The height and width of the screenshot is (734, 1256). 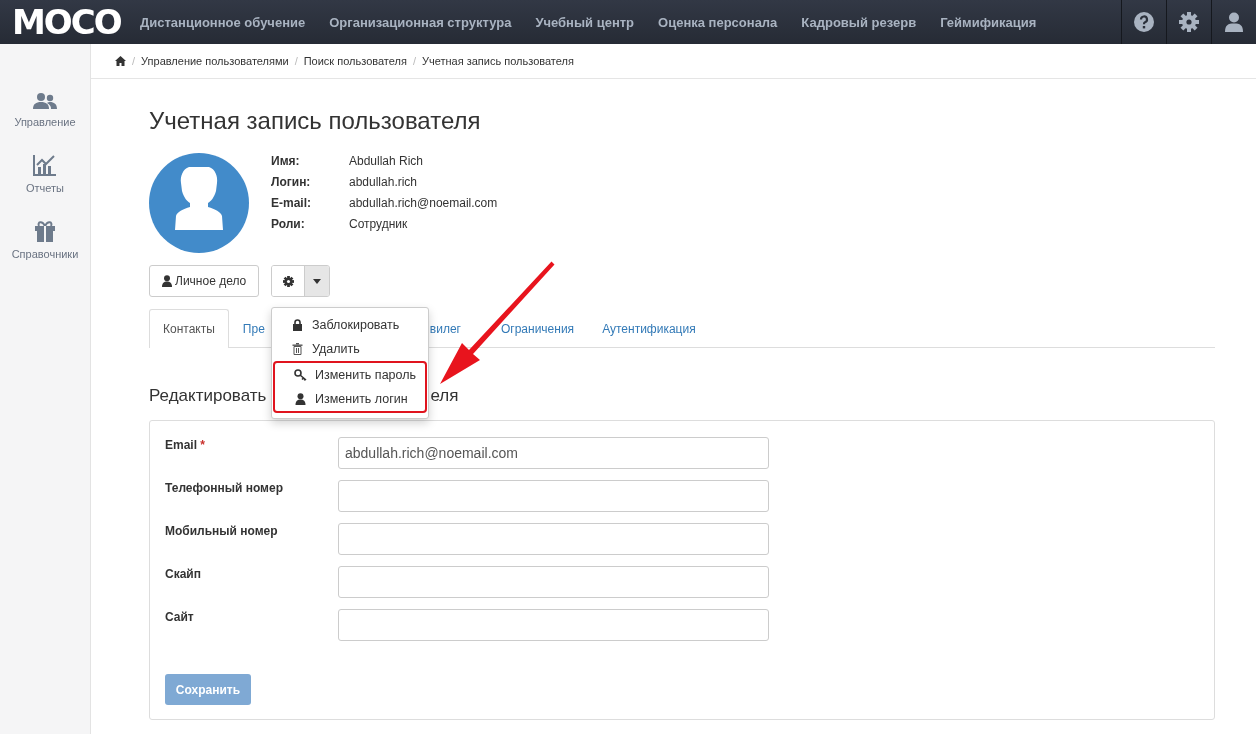 What do you see at coordinates (379, 224) in the screenshot?
I see `field-value: Сотрудник` at bounding box center [379, 224].